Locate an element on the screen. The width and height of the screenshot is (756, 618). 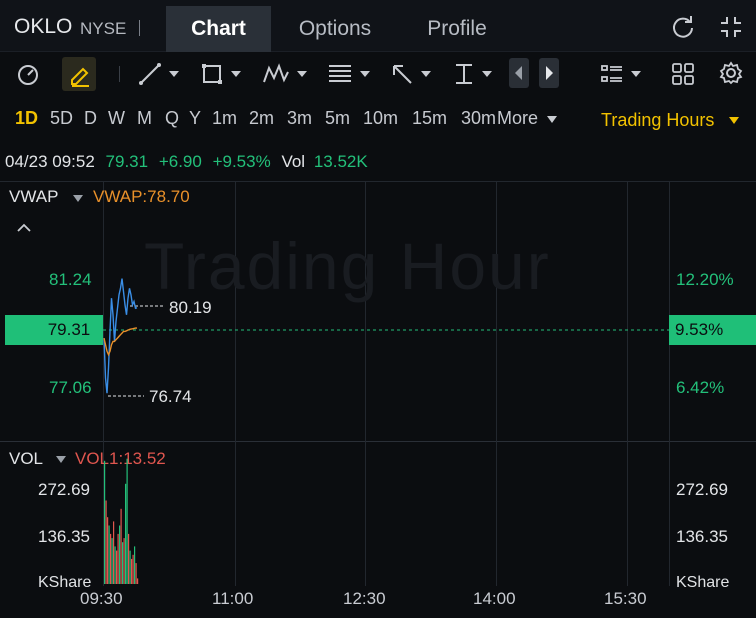
price-series-line is located at coordinates (120, 336).